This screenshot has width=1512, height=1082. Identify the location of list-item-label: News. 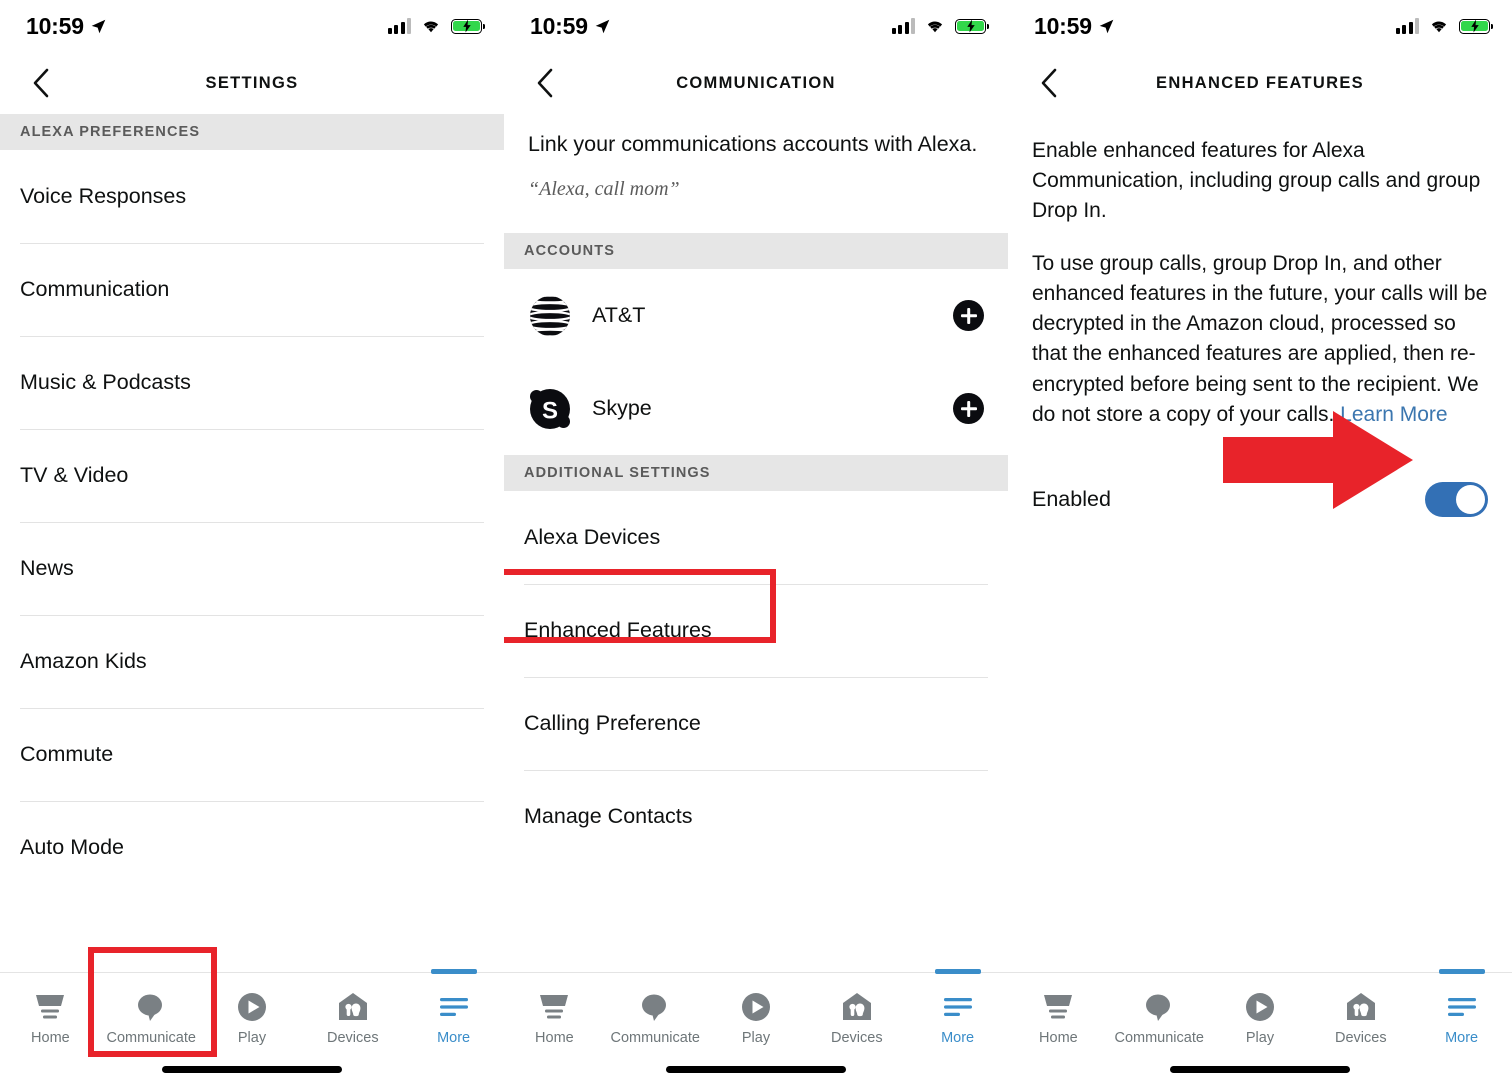
(47, 568).